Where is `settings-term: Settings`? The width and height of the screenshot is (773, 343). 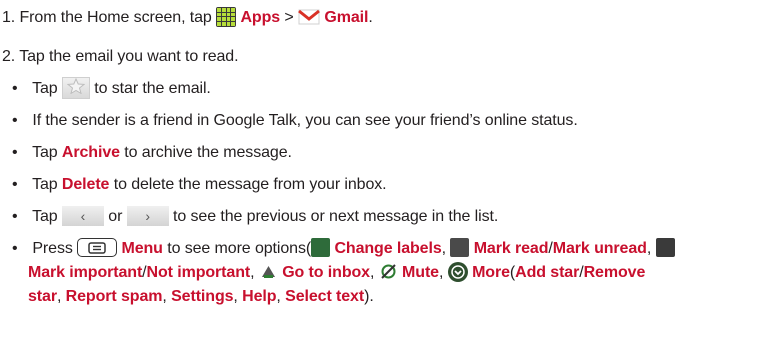 settings-term: Settings is located at coordinates (202, 296).